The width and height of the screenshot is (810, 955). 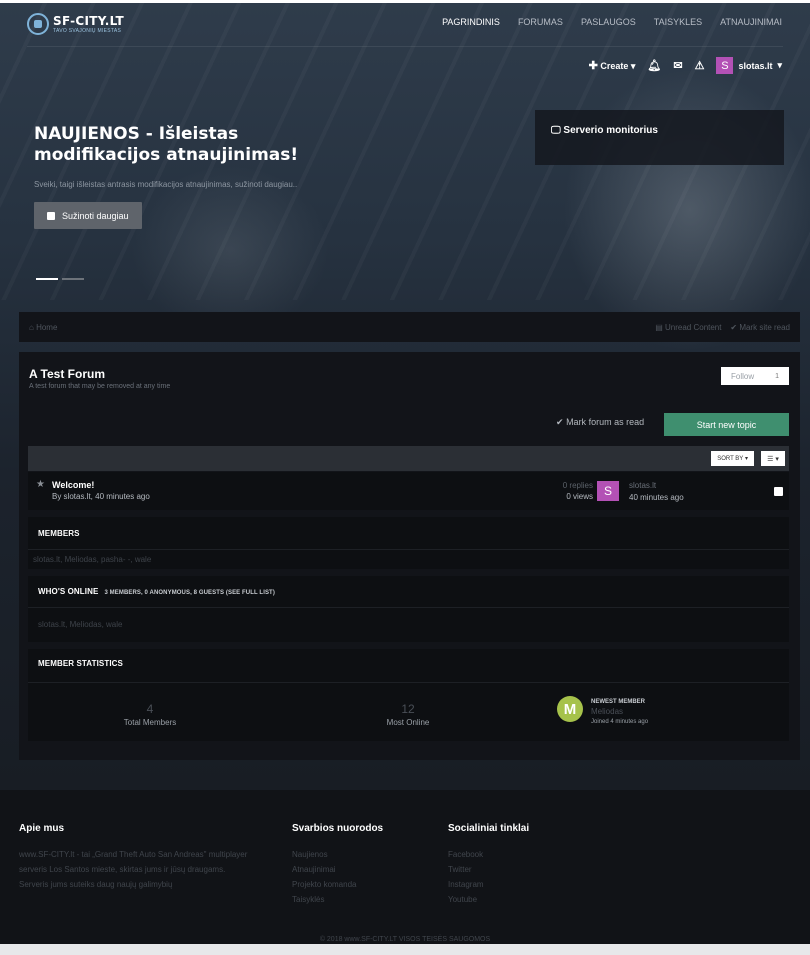 I want to click on learn-more-button: Sužinoti daugiau, so click(x=88, y=215).